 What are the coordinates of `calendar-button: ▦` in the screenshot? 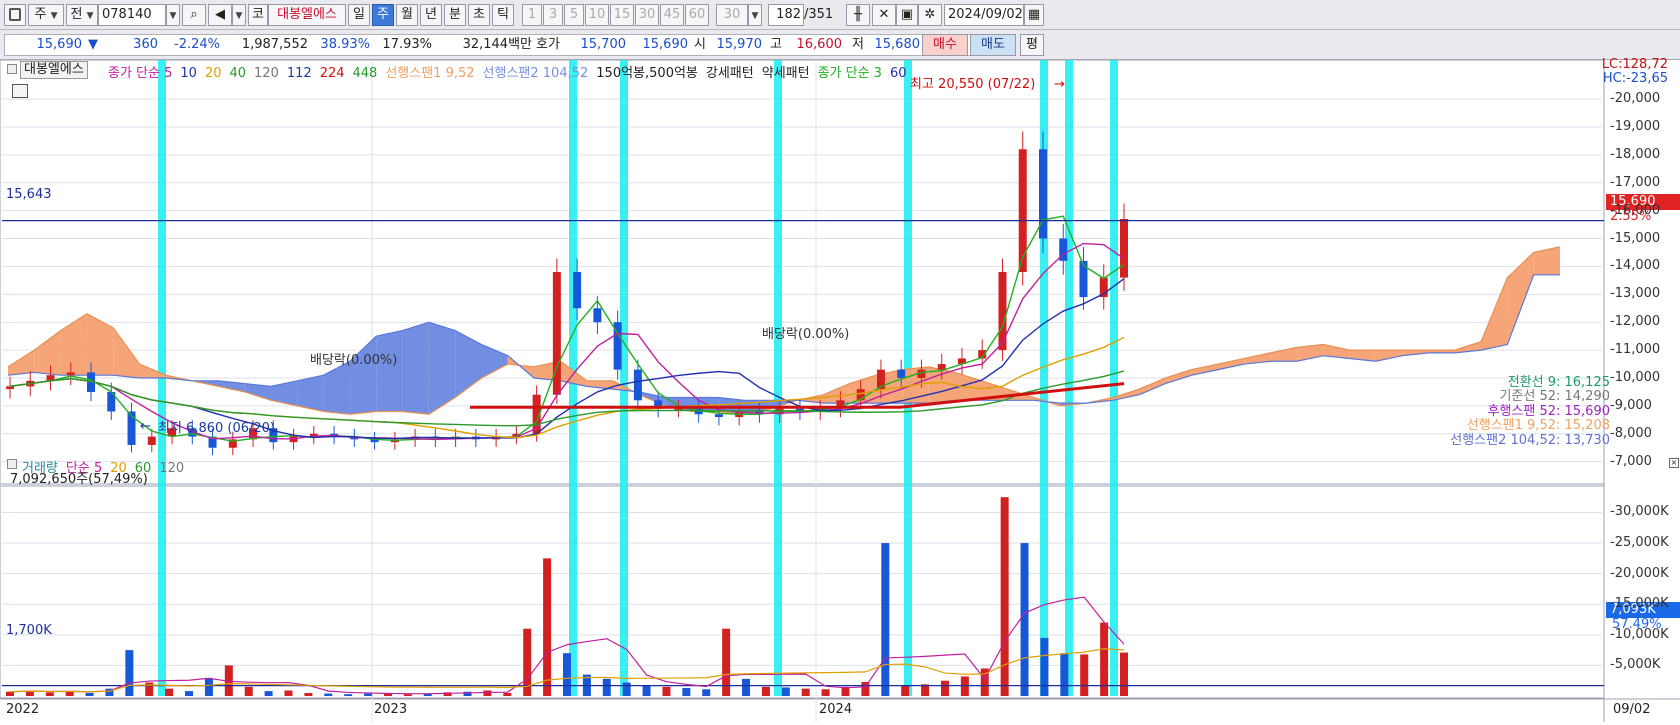 It's located at (1034, 15).